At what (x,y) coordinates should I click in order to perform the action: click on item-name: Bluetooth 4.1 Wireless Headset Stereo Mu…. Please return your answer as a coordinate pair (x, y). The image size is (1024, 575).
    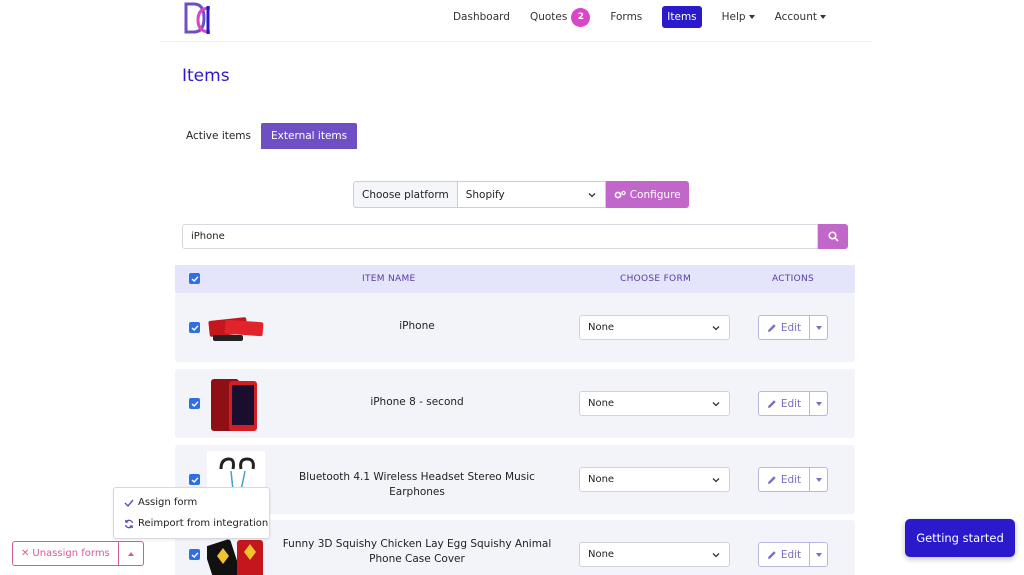
    Looking at the image, I should click on (417, 484).